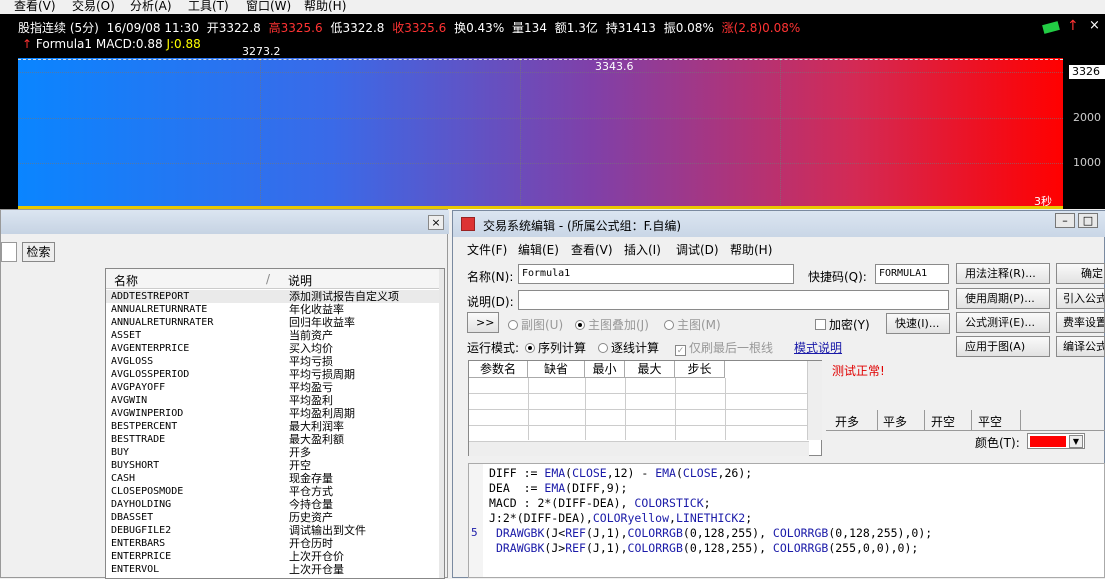  Describe the element at coordinates (35, 7) in the screenshot. I see `menu-view: 查看(V)` at that location.